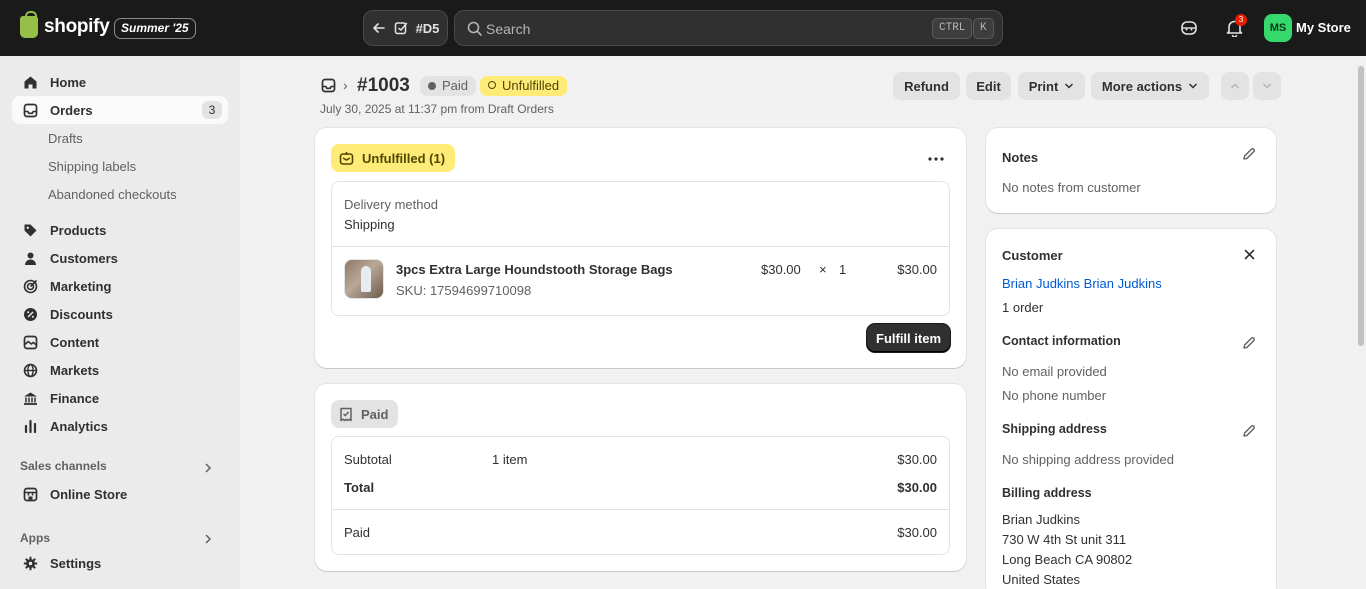 The height and width of the screenshot is (589, 1366). I want to click on sidebar-item-analytics: Analytics, so click(120, 426).